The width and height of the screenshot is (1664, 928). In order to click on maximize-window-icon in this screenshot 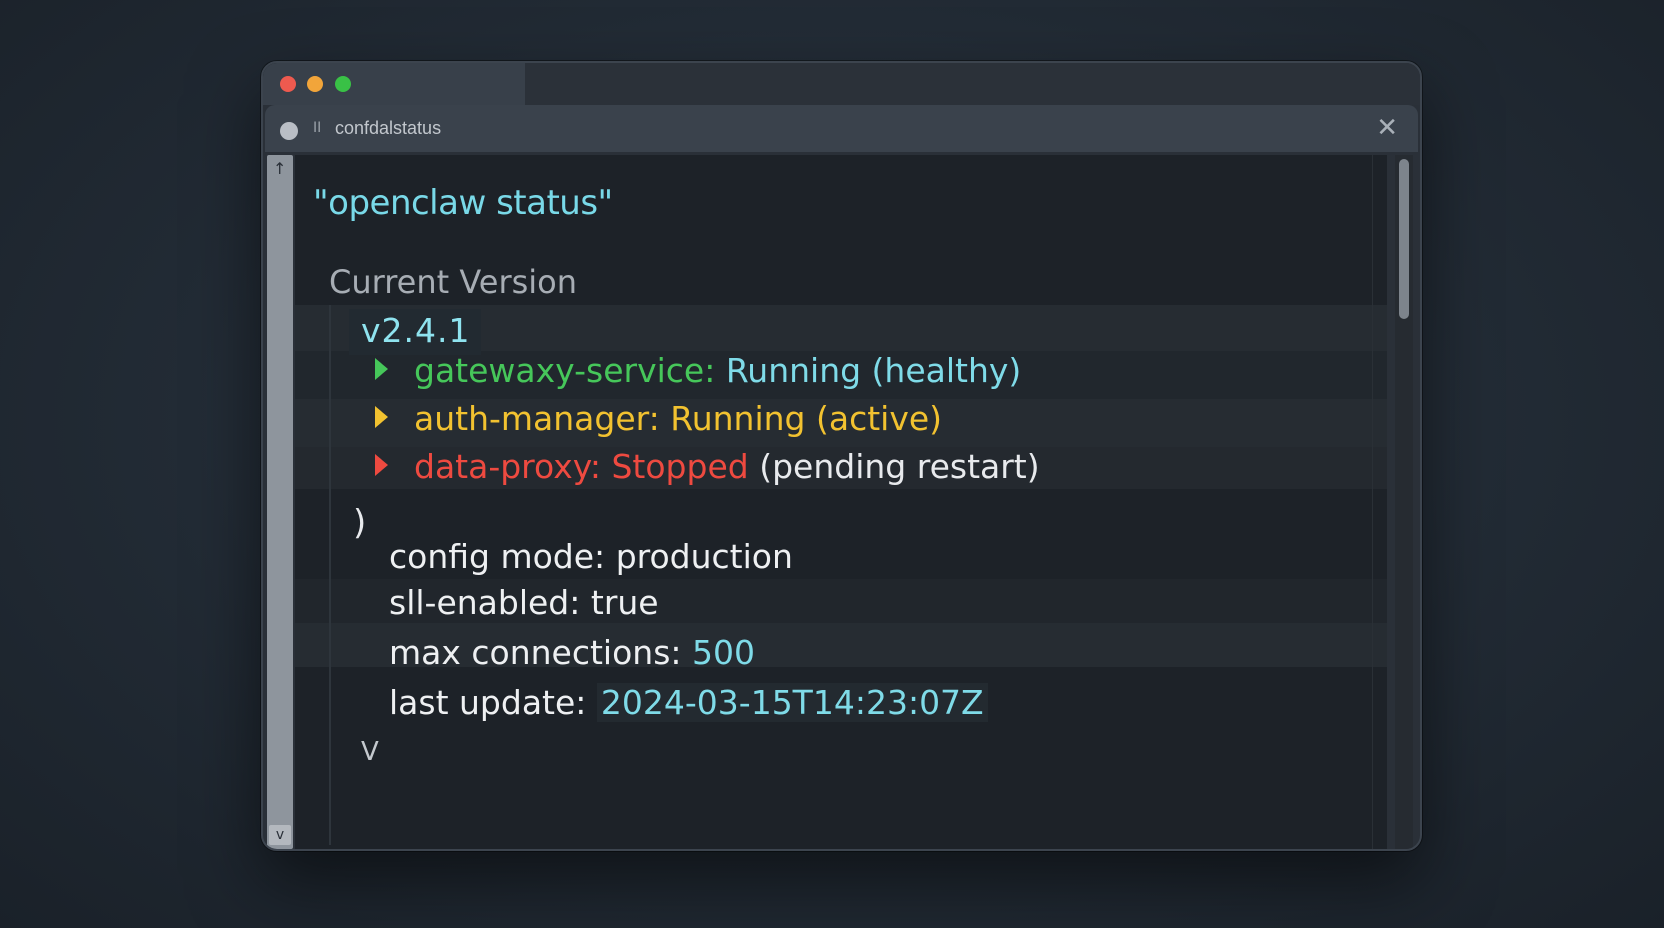, I will do `click(343, 84)`.